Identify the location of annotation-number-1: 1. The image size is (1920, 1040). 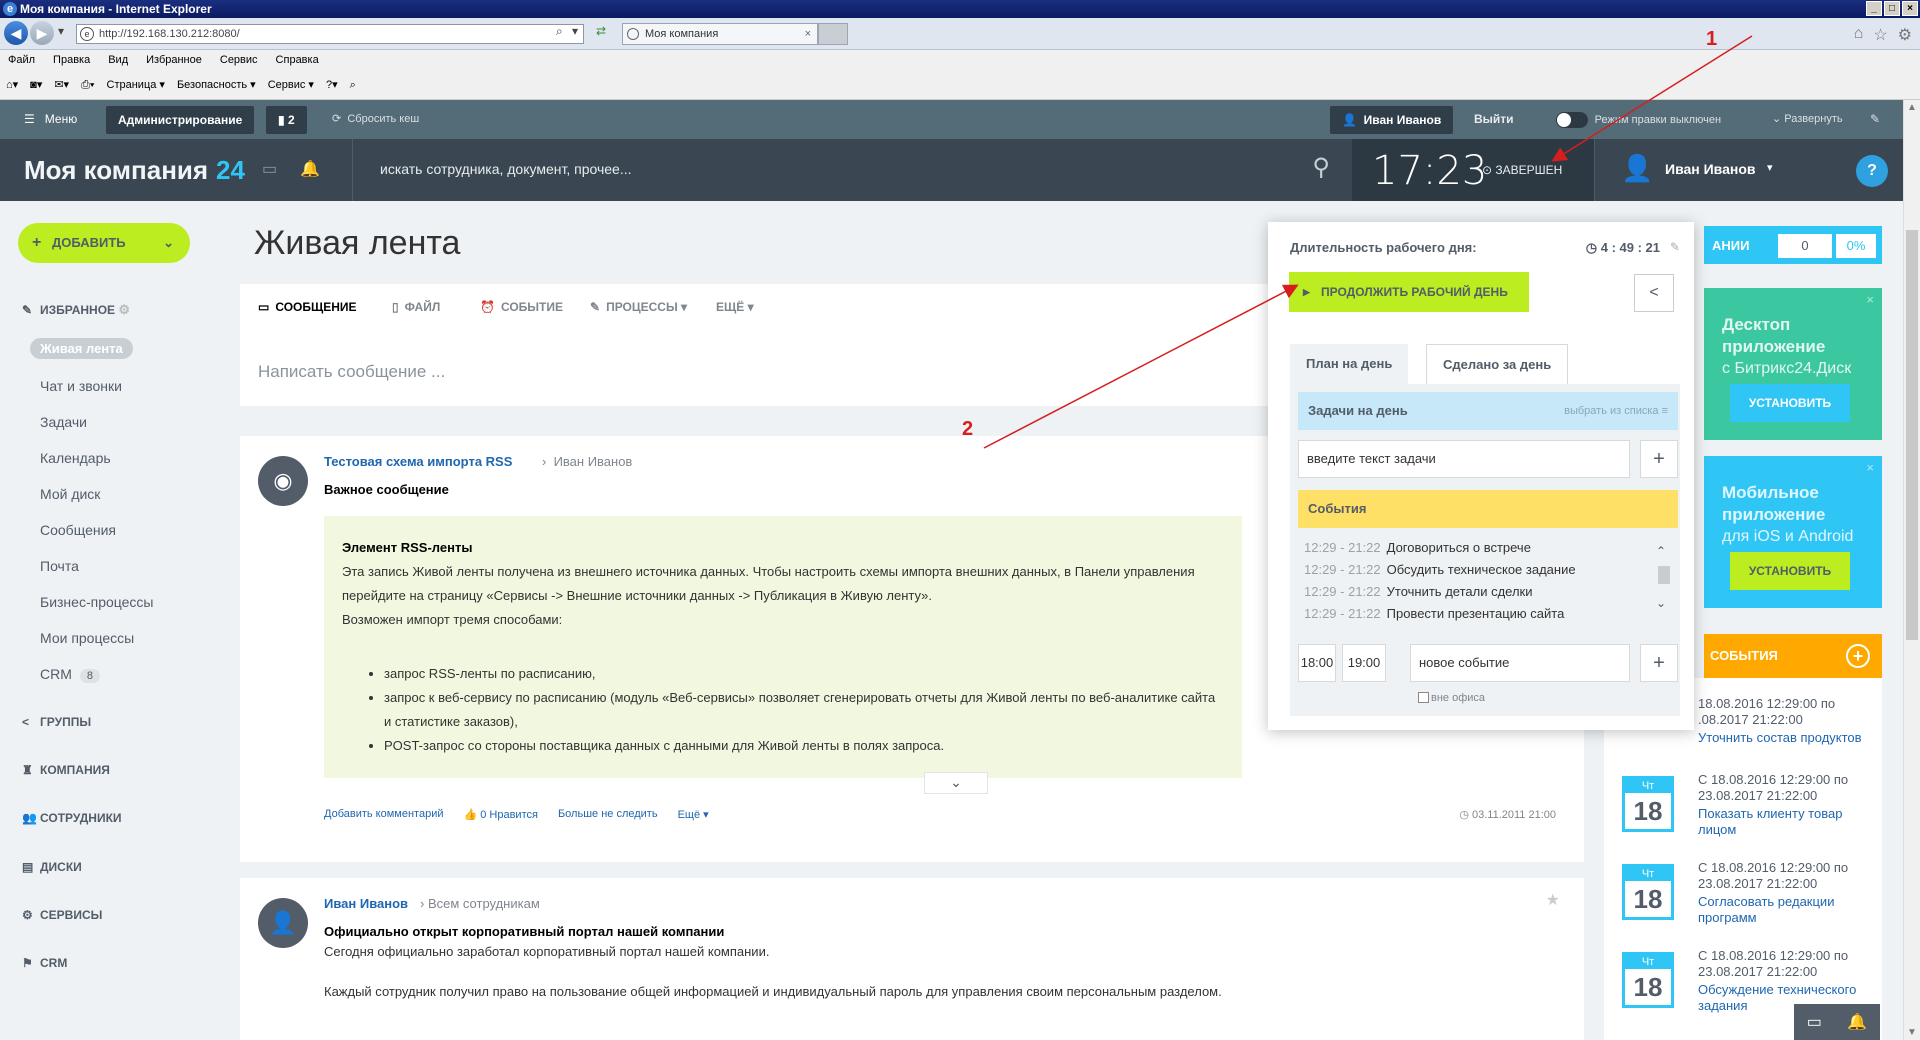
(1712, 39).